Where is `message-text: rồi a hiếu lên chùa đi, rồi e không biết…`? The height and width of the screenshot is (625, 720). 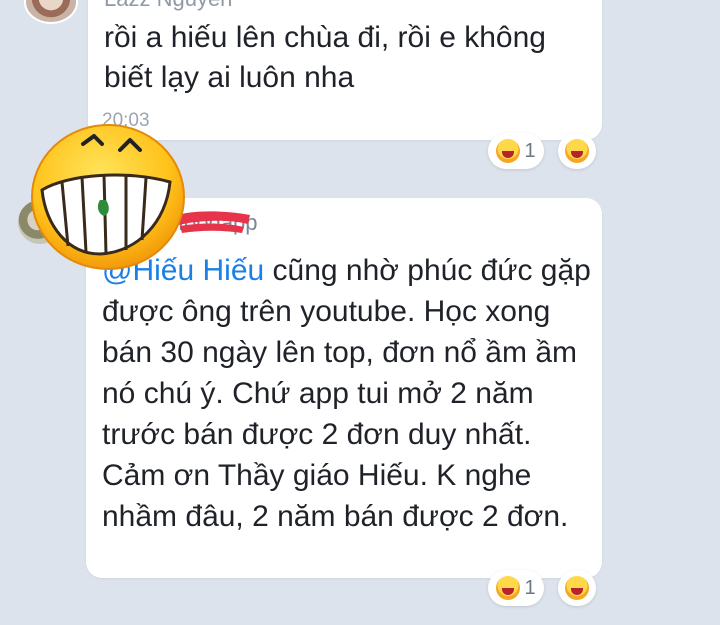
message-text: rồi a hiếu lên chùa đi, rồi e không biết… is located at coordinates (329, 57).